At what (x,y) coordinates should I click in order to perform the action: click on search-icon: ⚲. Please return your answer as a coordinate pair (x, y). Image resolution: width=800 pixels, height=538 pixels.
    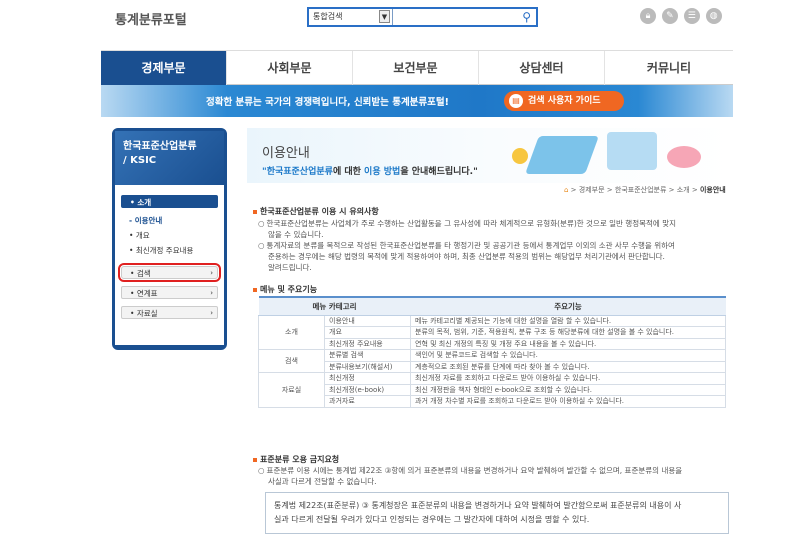
    Looking at the image, I should click on (526, 17).